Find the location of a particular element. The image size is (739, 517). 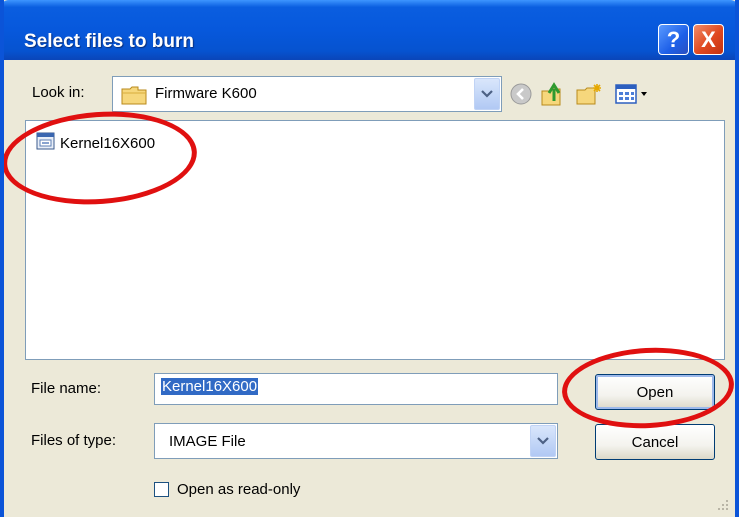

help-button: ? is located at coordinates (673, 39).